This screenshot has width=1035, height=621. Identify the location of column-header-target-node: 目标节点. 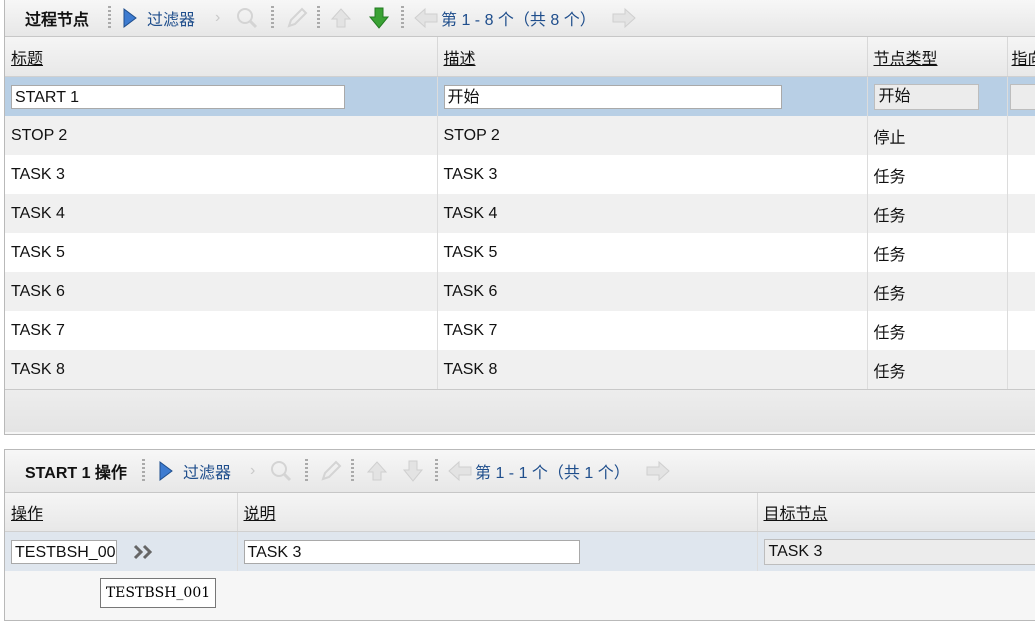
(896, 512).